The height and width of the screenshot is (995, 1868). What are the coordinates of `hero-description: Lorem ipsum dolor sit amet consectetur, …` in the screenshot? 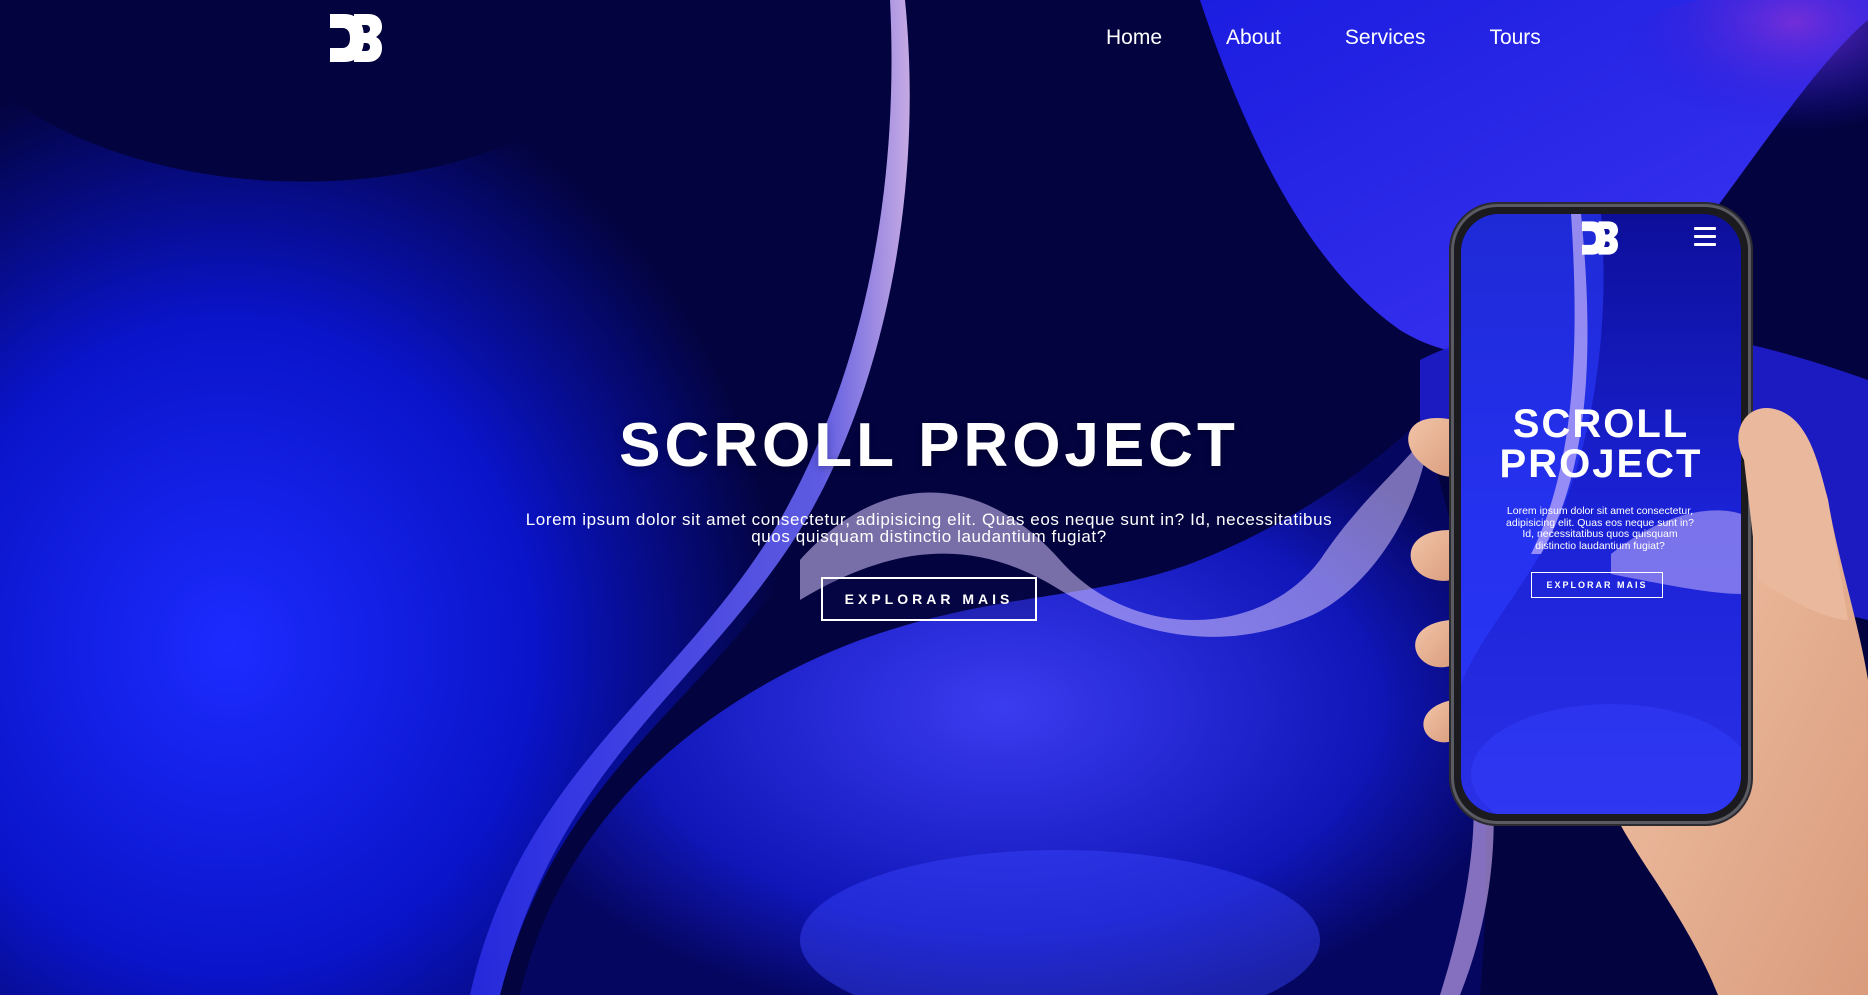 It's located at (929, 528).